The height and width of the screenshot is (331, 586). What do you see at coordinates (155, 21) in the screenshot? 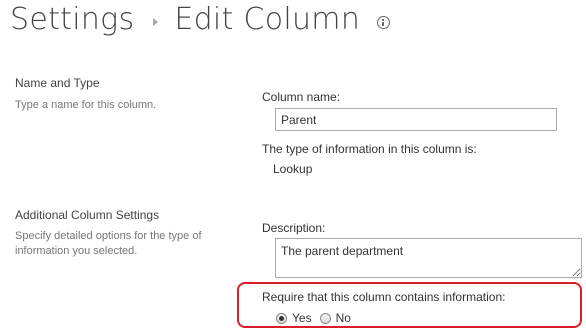
I see `chevron-right-icon` at bounding box center [155, 21].